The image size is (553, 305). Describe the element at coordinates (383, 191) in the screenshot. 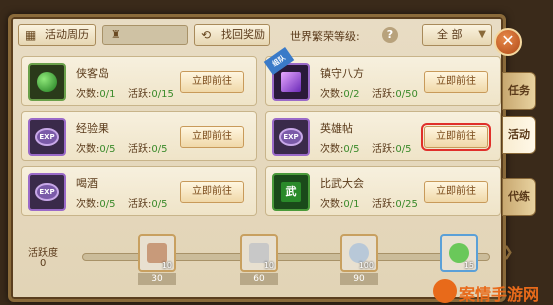

I see `activity-card-biwudahui: 武 比武大会 次数:0/1 活跃:0/25 立即前往` at that location.